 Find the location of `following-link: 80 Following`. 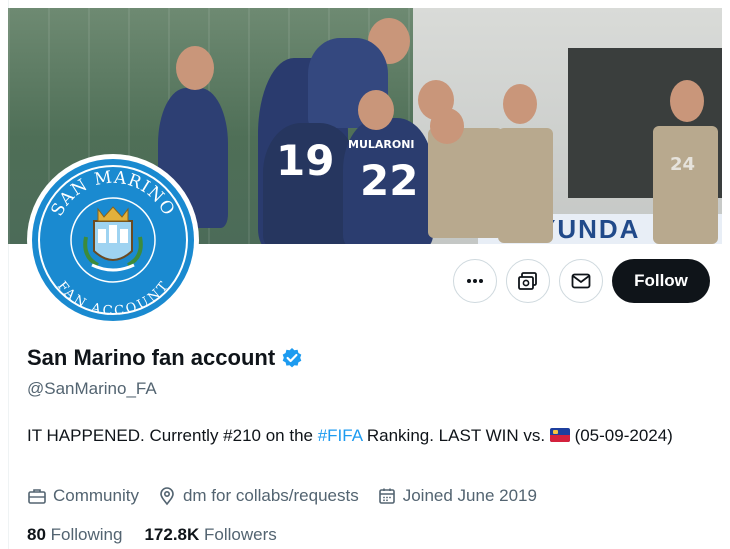

following-link: 80 Following is located at coordinates (74, 535).